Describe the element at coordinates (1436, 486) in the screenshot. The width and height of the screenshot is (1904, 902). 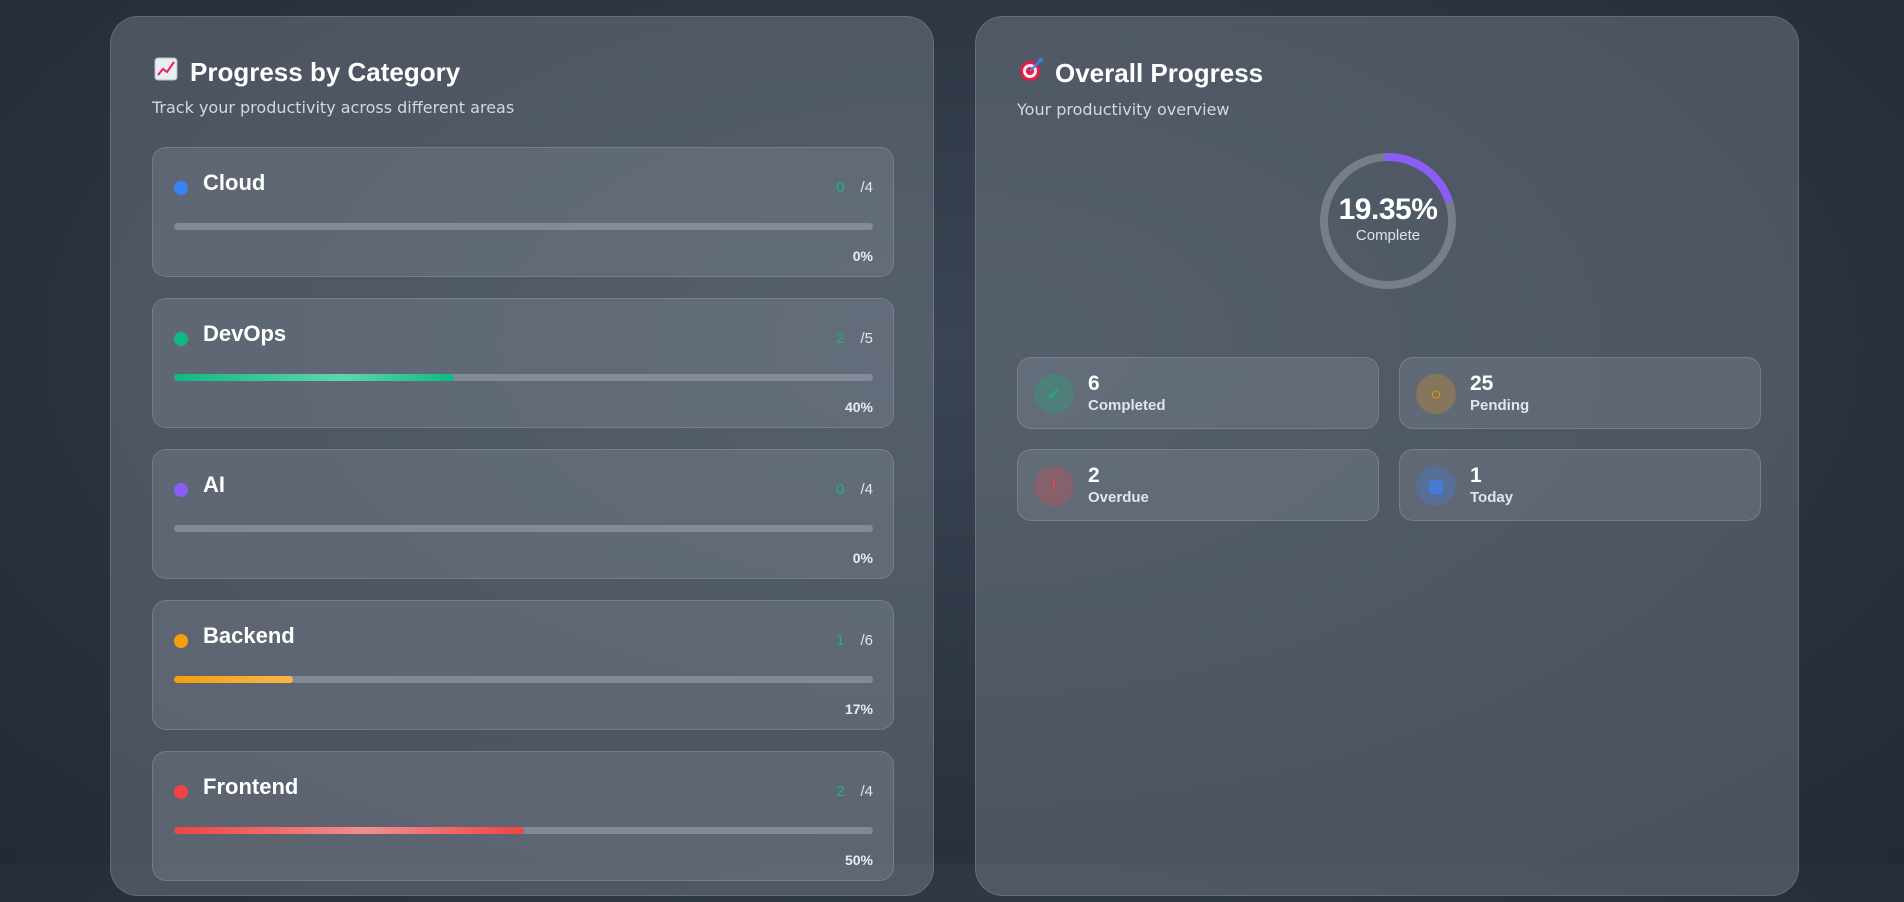
I see `calendar-icon: ▦` at that location.